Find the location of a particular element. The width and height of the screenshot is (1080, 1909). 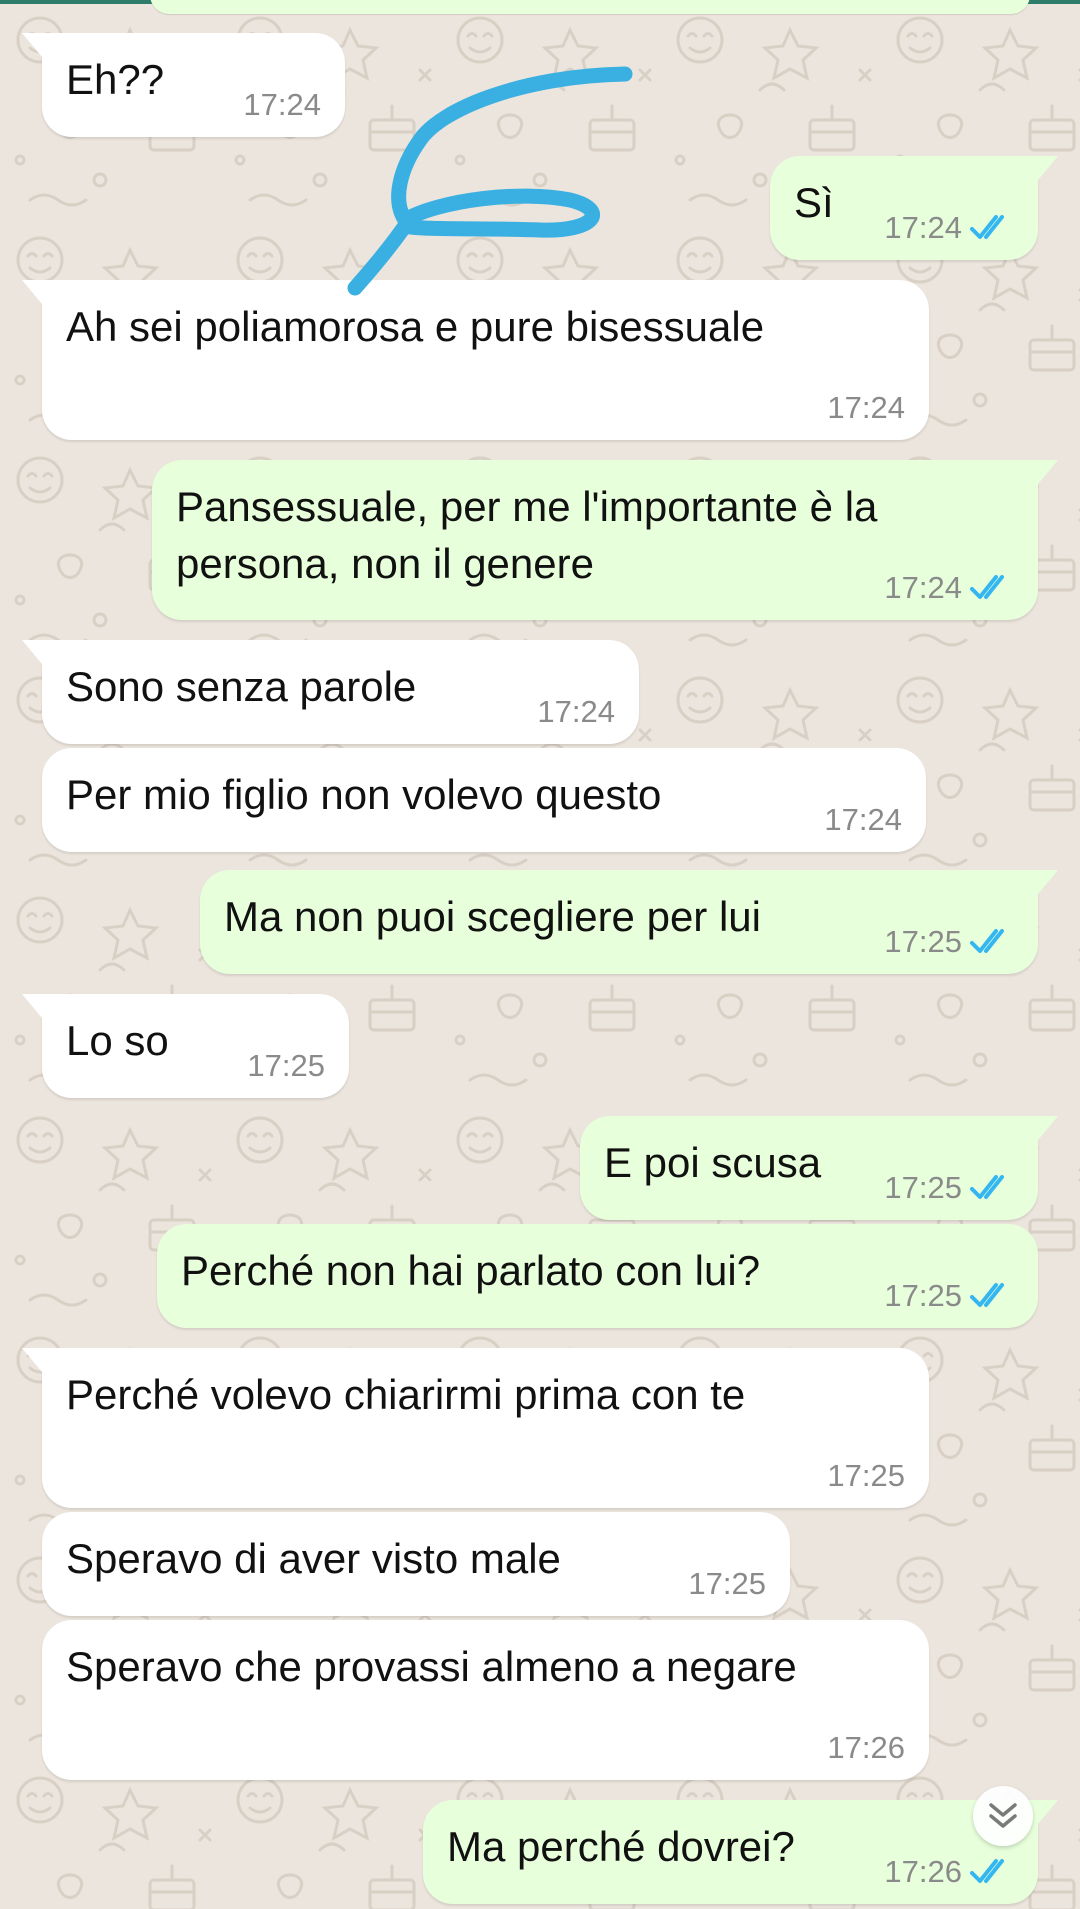

outgoing-message: Perché non hai parlato con lui? 17:25 is located at coordinates (597, 1276).